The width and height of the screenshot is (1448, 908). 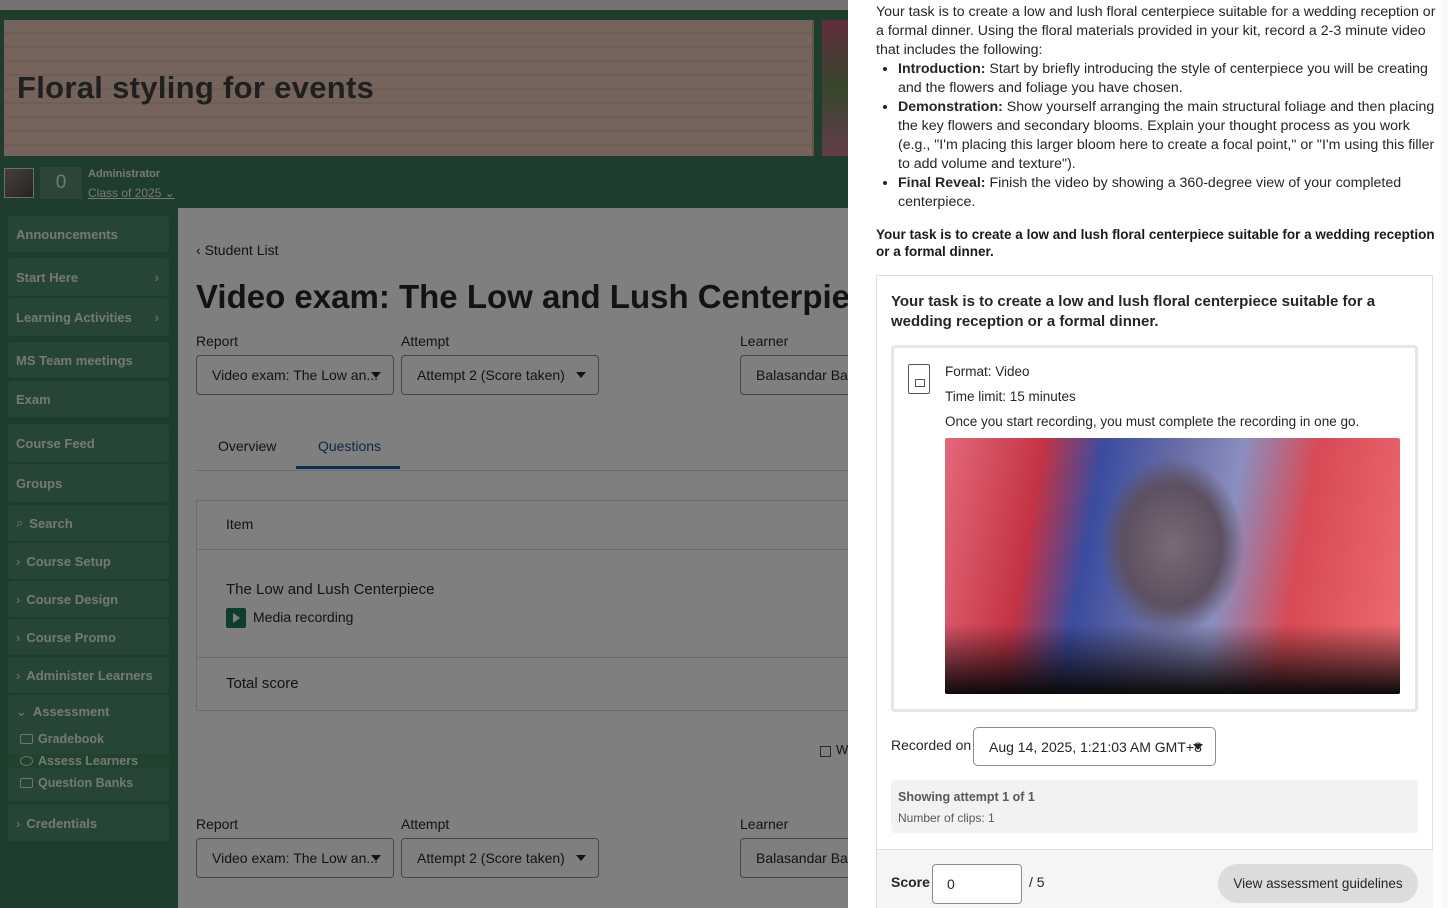 I want to click on panel-scrollbar, so click(x=1444, y=454).